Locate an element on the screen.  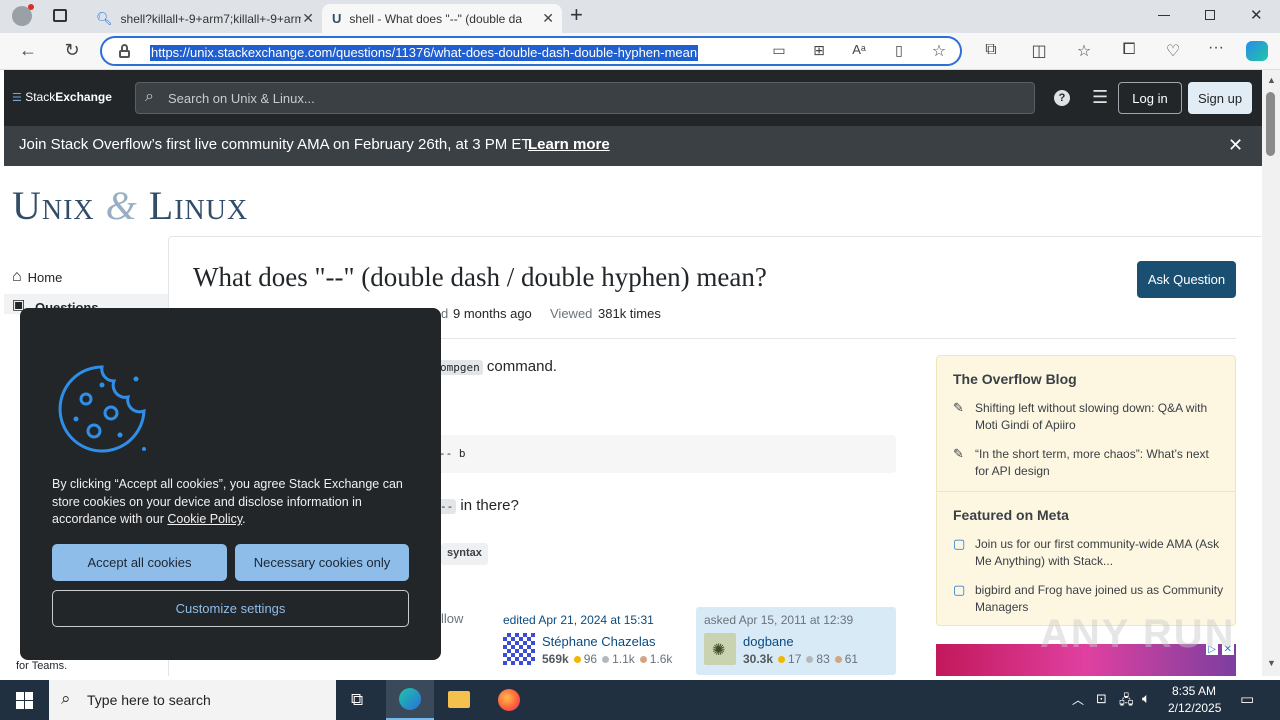
tab-unix-question: U shell - What does "--" (double da ✕ is located at coordinates (442, 18).